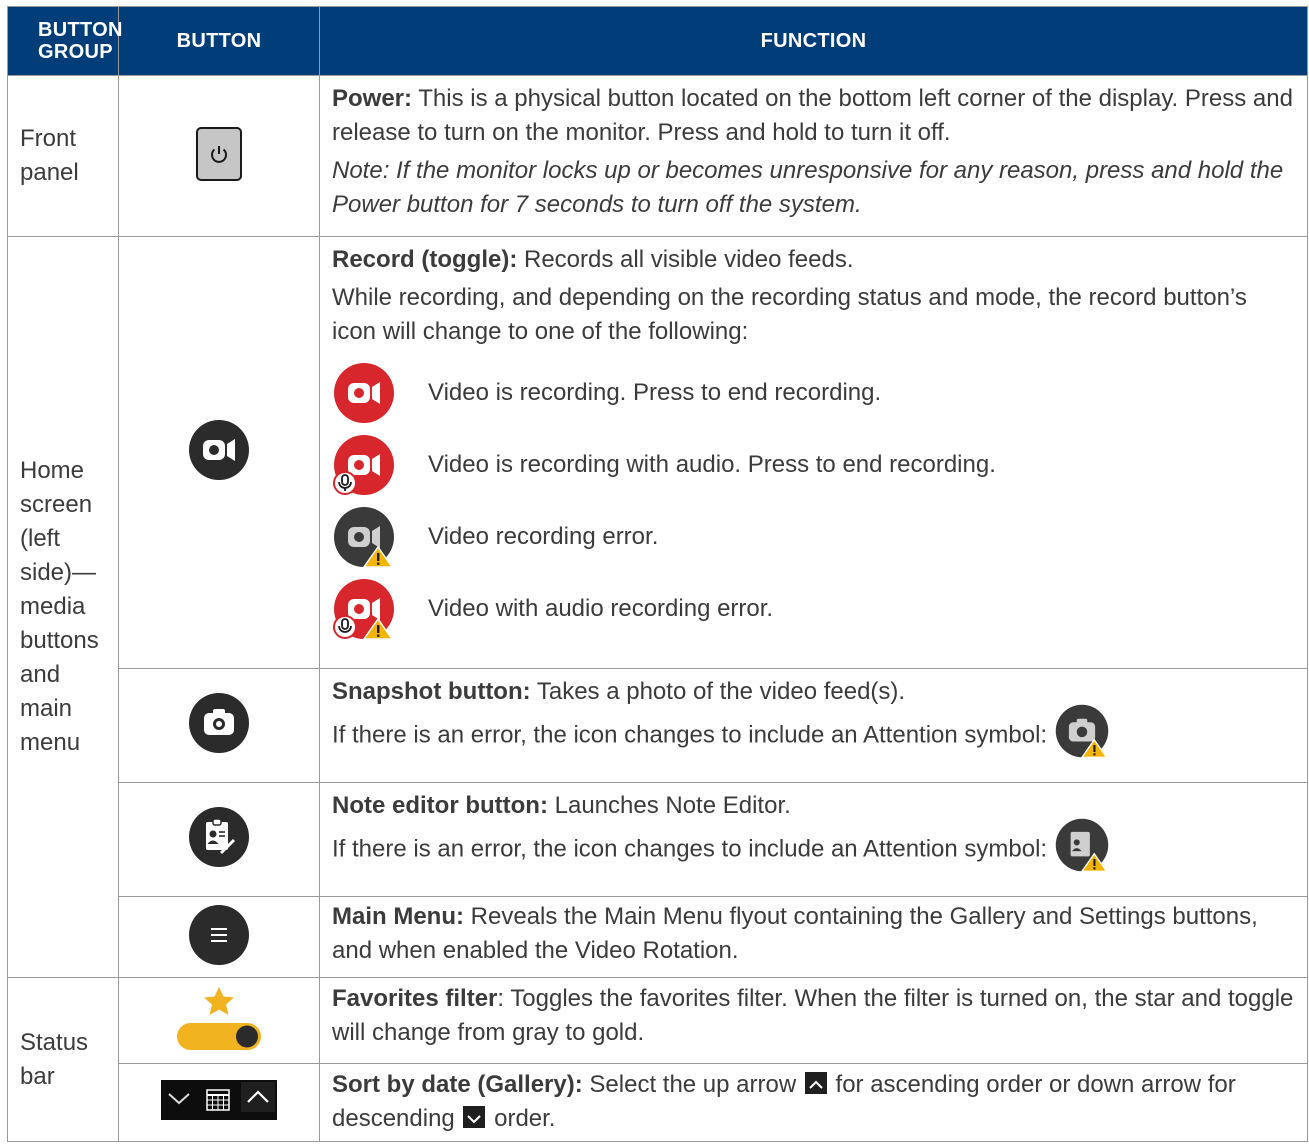 This screenshot has width=1309, height=1148. I want to click on header-row: BUTTON GROUP BUTTON FUNCTION, so click(657, 41).